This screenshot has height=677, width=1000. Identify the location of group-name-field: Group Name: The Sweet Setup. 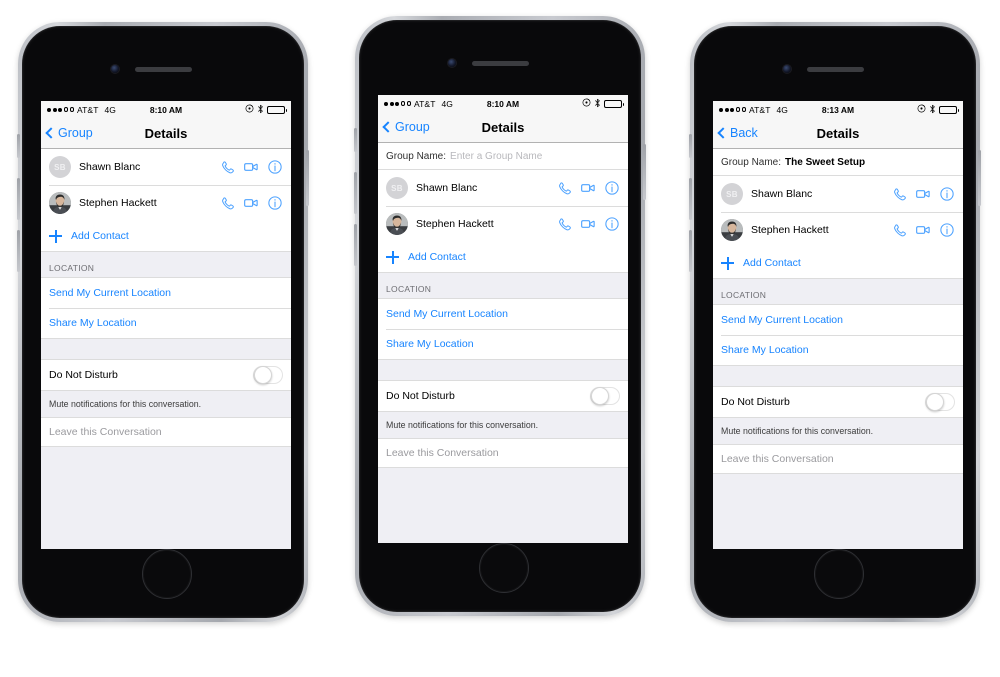
(838, 162).